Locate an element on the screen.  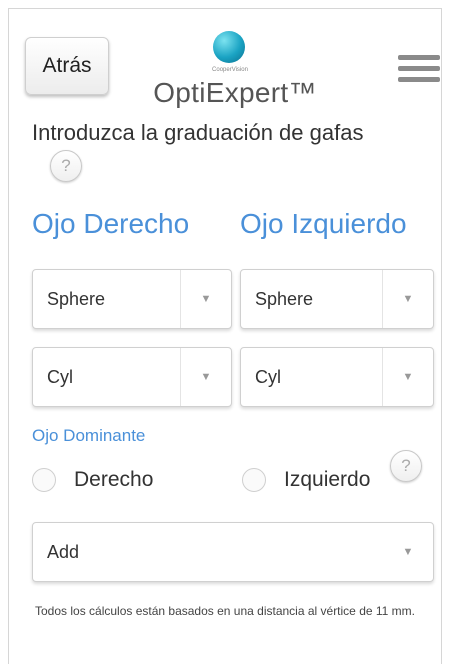
select-value: Add is located at coordinates (63, 552).